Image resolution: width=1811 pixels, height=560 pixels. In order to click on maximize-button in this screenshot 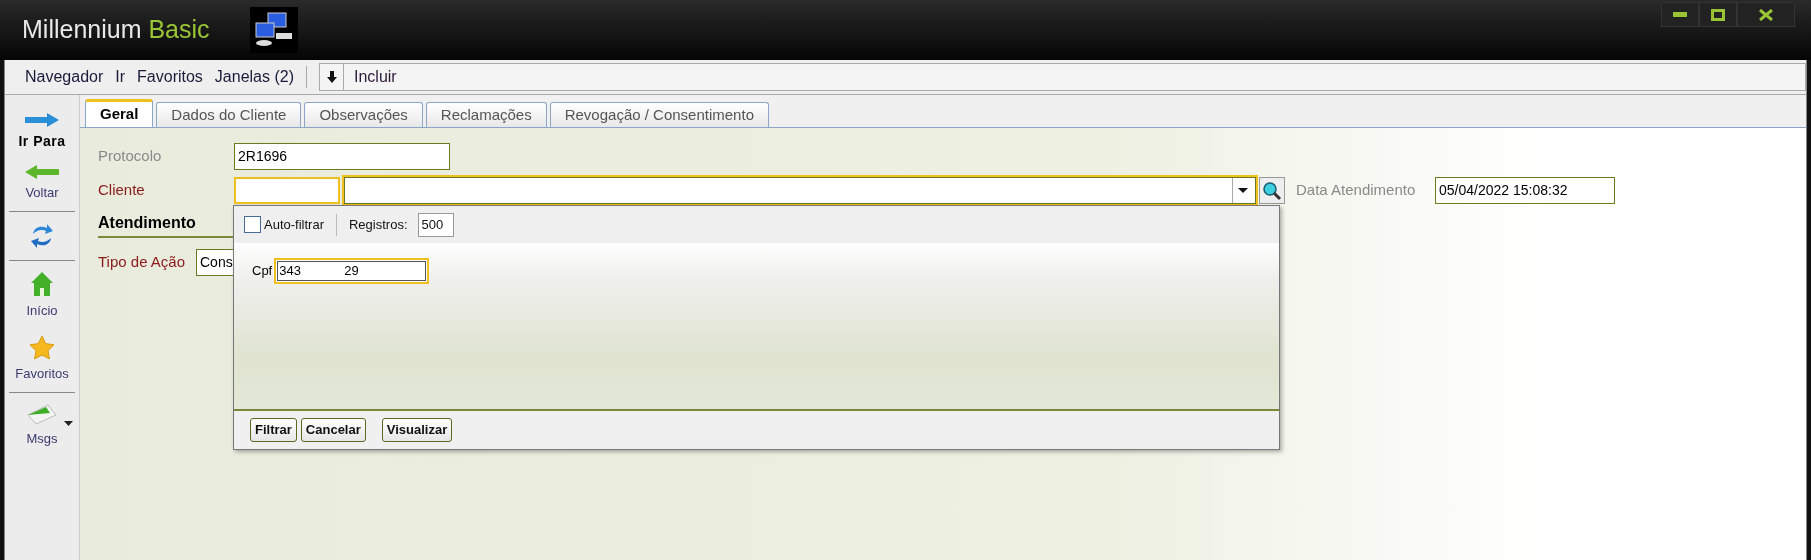, I will do `click(1718, 14)`.